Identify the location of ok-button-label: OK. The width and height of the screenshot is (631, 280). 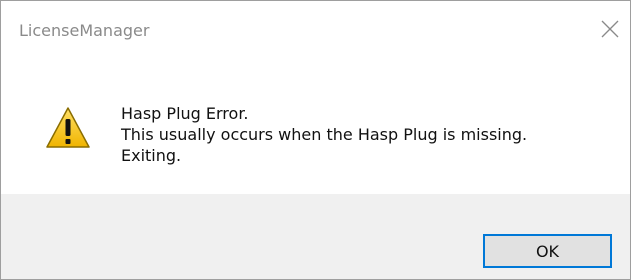
(547, 251).